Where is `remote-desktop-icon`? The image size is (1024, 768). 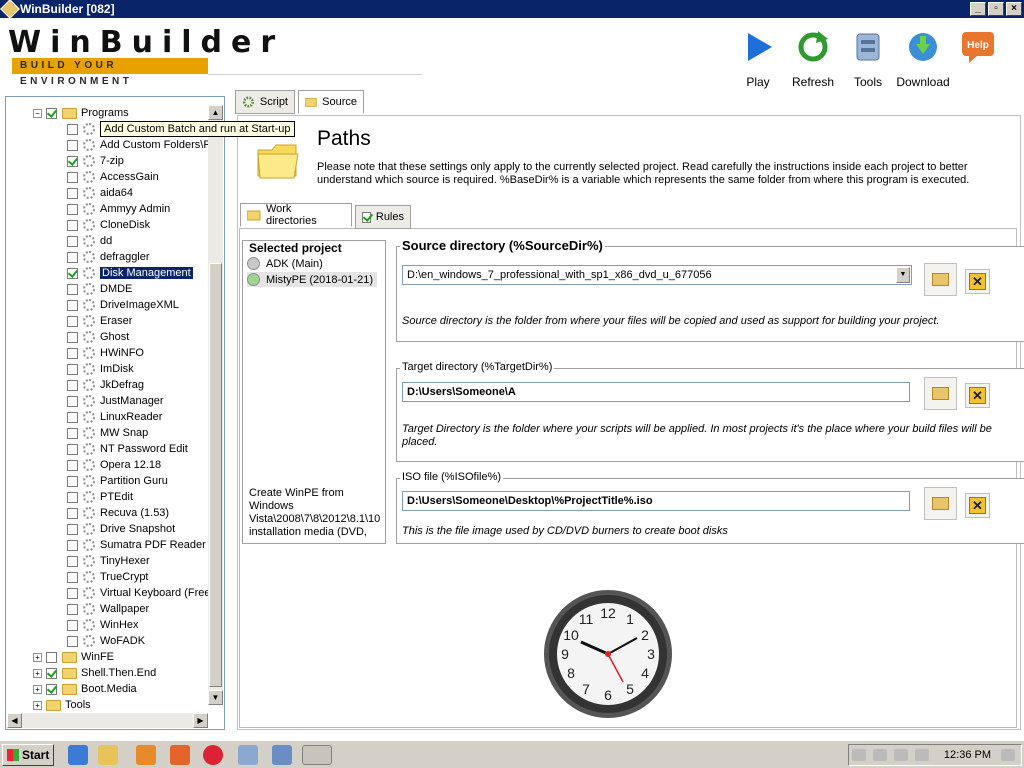
remote-desktop-icon is located at coordinates (282, 755).